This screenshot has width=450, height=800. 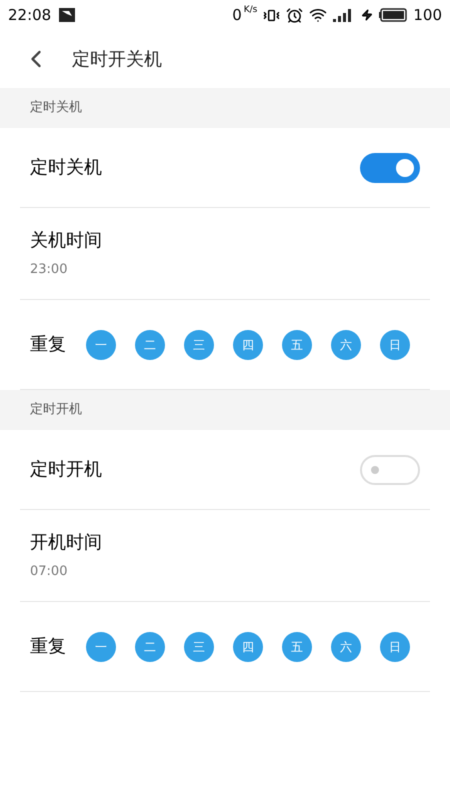 I want to click on alarm-icon, so click(x=295, y=15).